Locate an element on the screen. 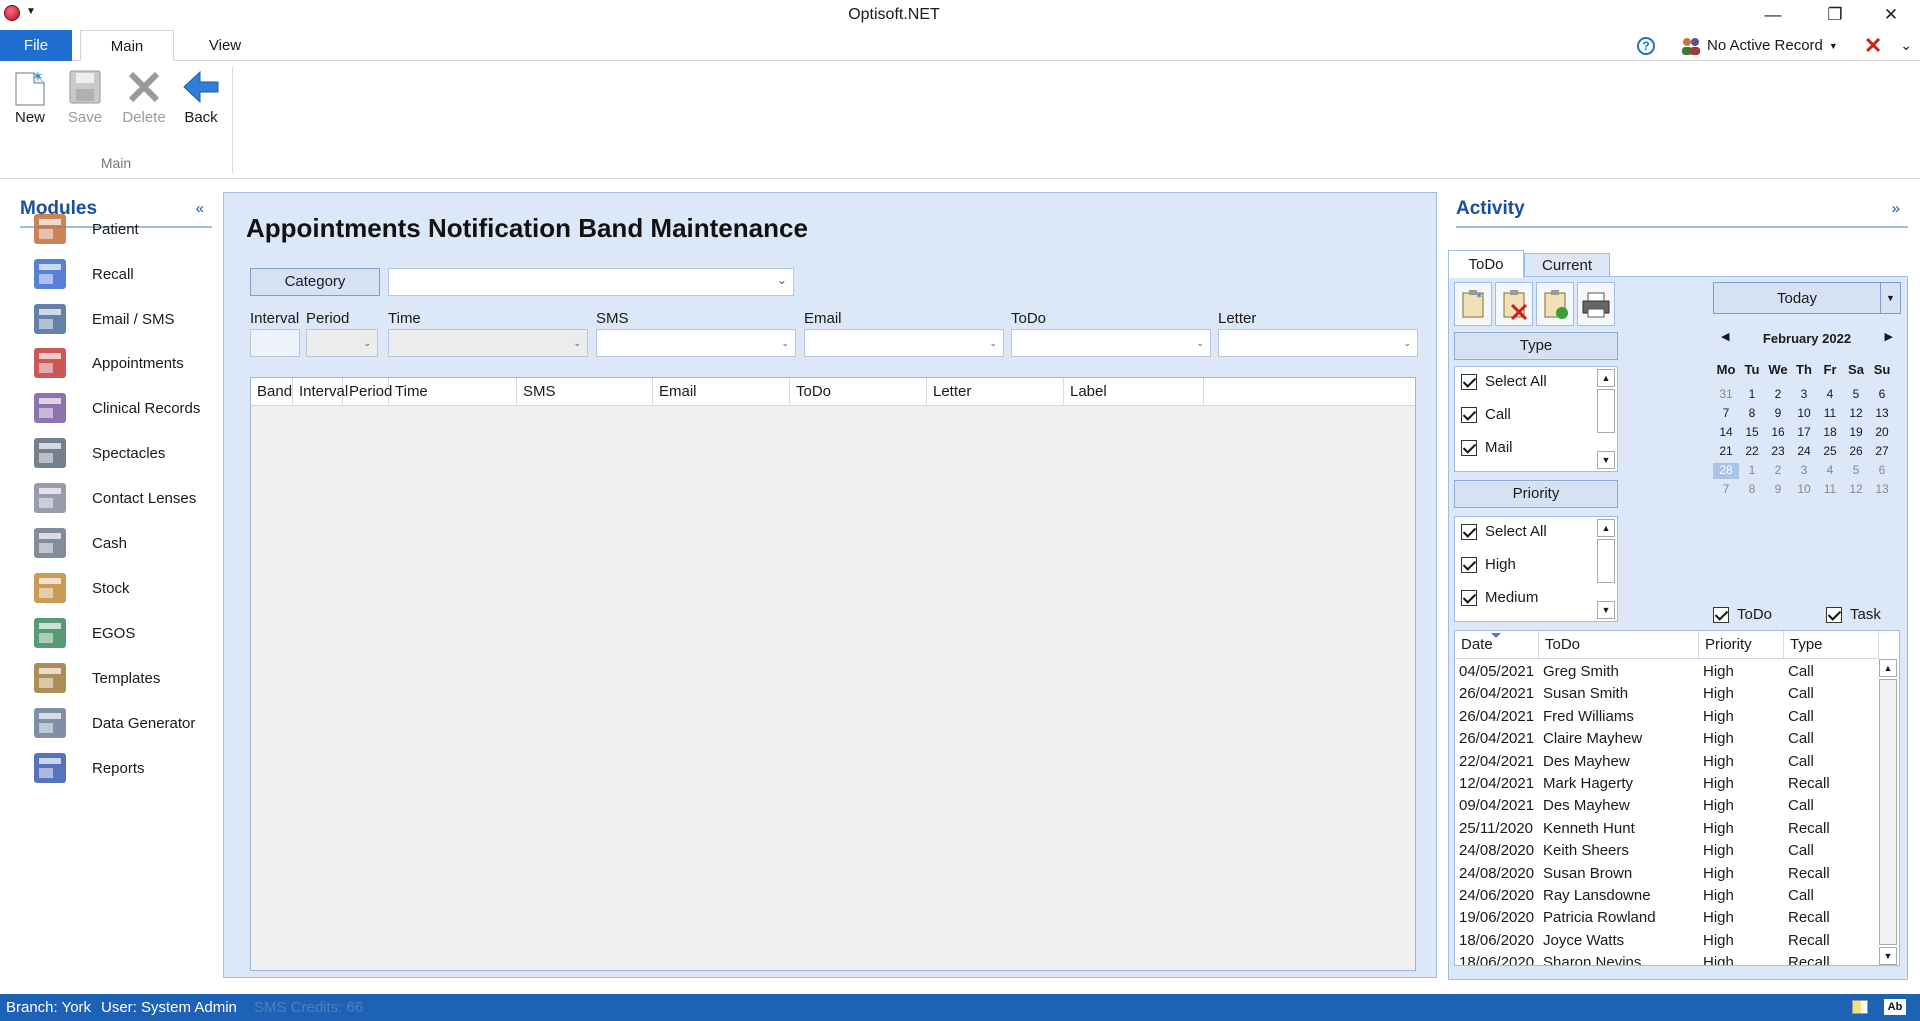 The image size is (1920, 1021). calendar-day: 23 is located at coordinates (1778, 451).